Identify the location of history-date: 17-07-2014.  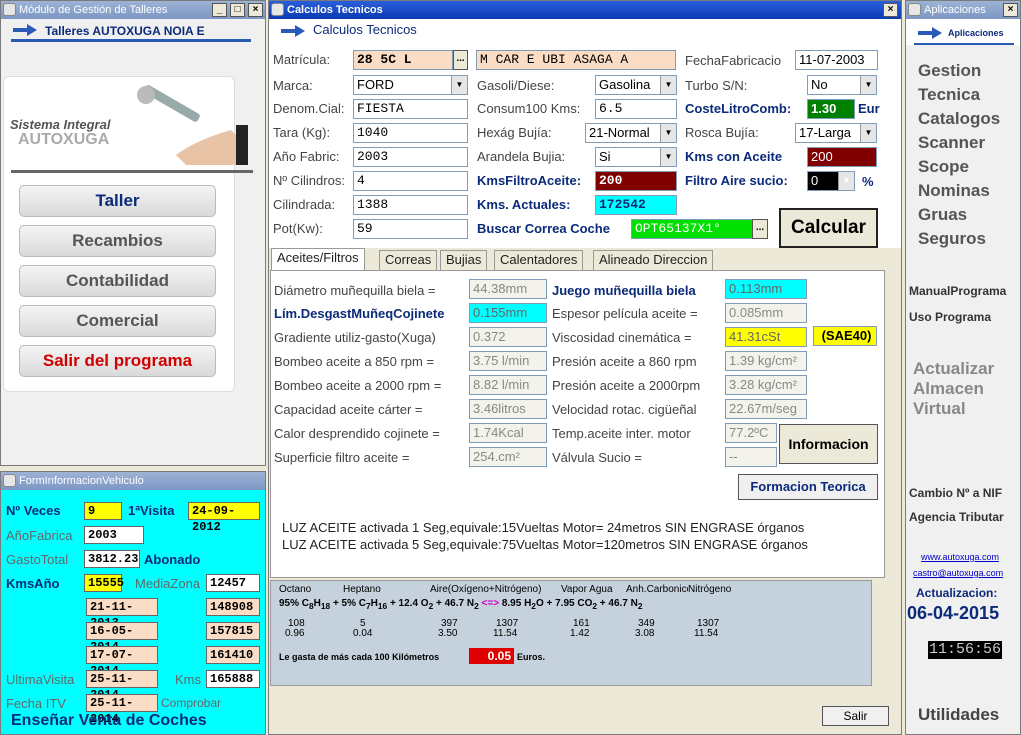
(122, 662).